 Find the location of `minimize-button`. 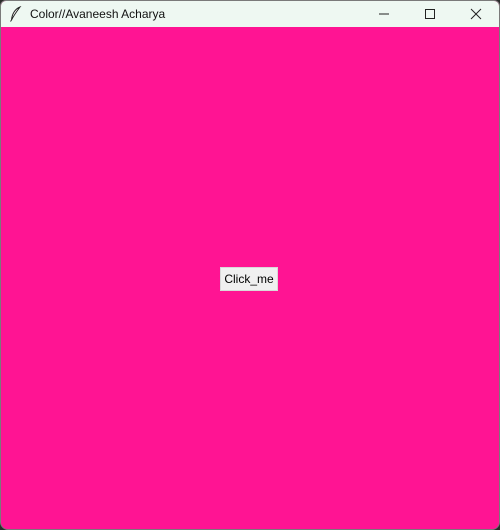

minimize-button is located at coordinates (384, 14).